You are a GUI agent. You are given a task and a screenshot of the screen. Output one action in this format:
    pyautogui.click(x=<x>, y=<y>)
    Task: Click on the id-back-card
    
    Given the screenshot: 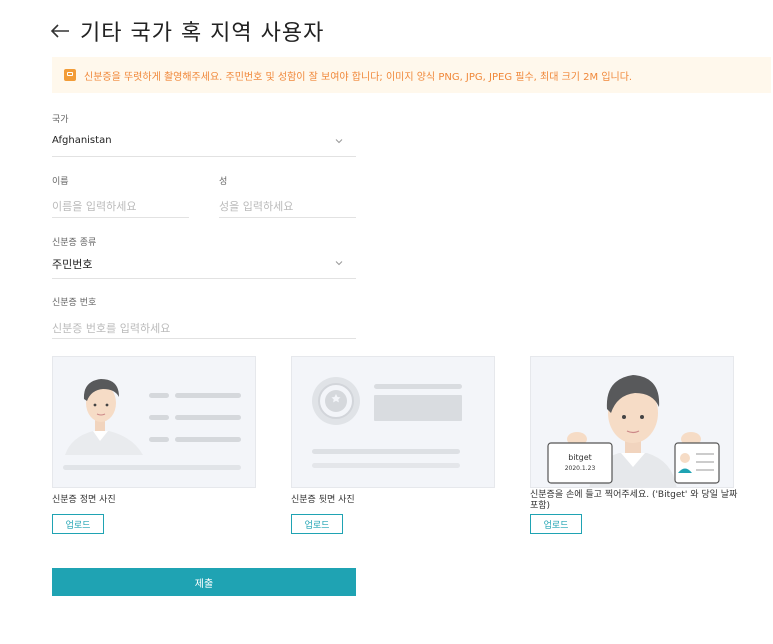 What is the action you would take?
    pyautogui.click(x=393, y=422)
    